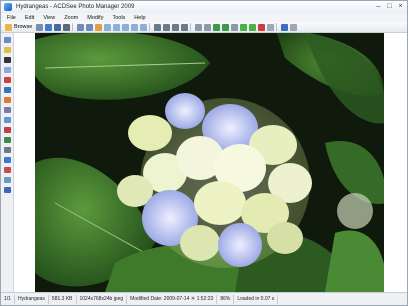 Image resolution: width=408 pixels, height=306 pixels. What do you see at coordinates (7, 100) in the screenshot?
I see `effects-tool-icon` at bounding box center [7, 100].